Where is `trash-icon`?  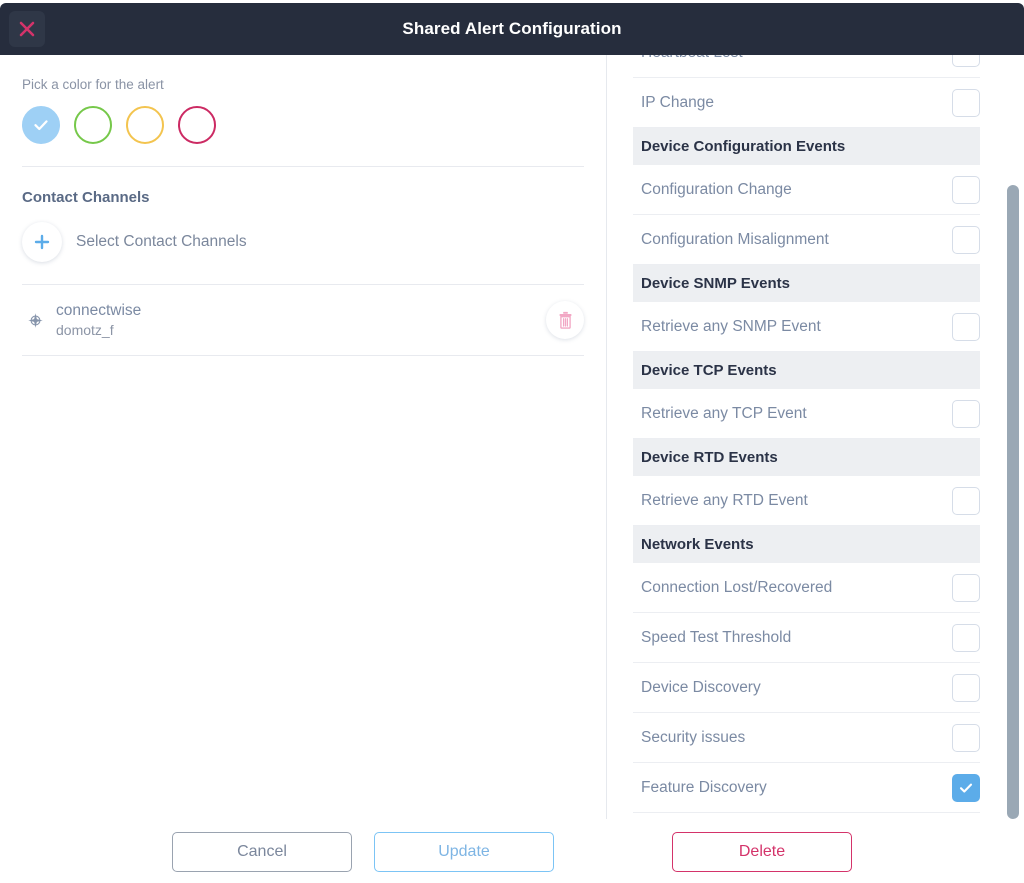 trash-icon is located at coordinates (565, 320).